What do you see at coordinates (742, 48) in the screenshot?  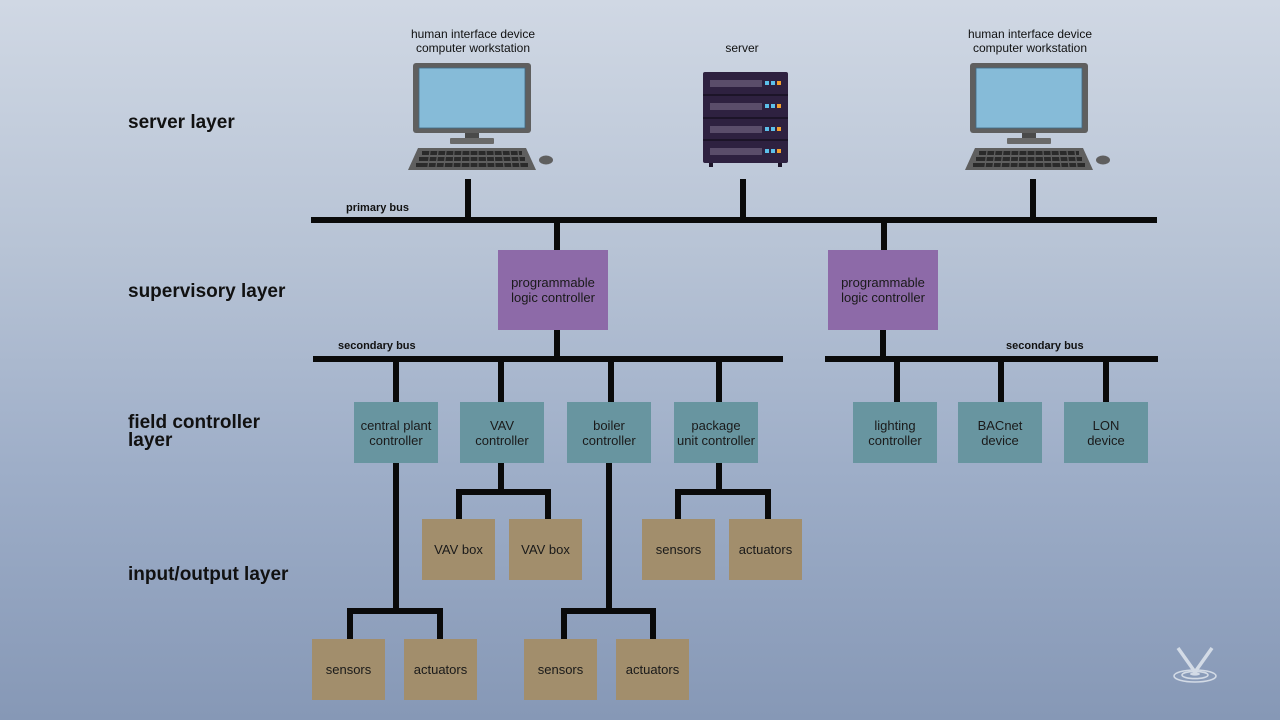 I see `server-label: server` at bounding box center [742, 48].